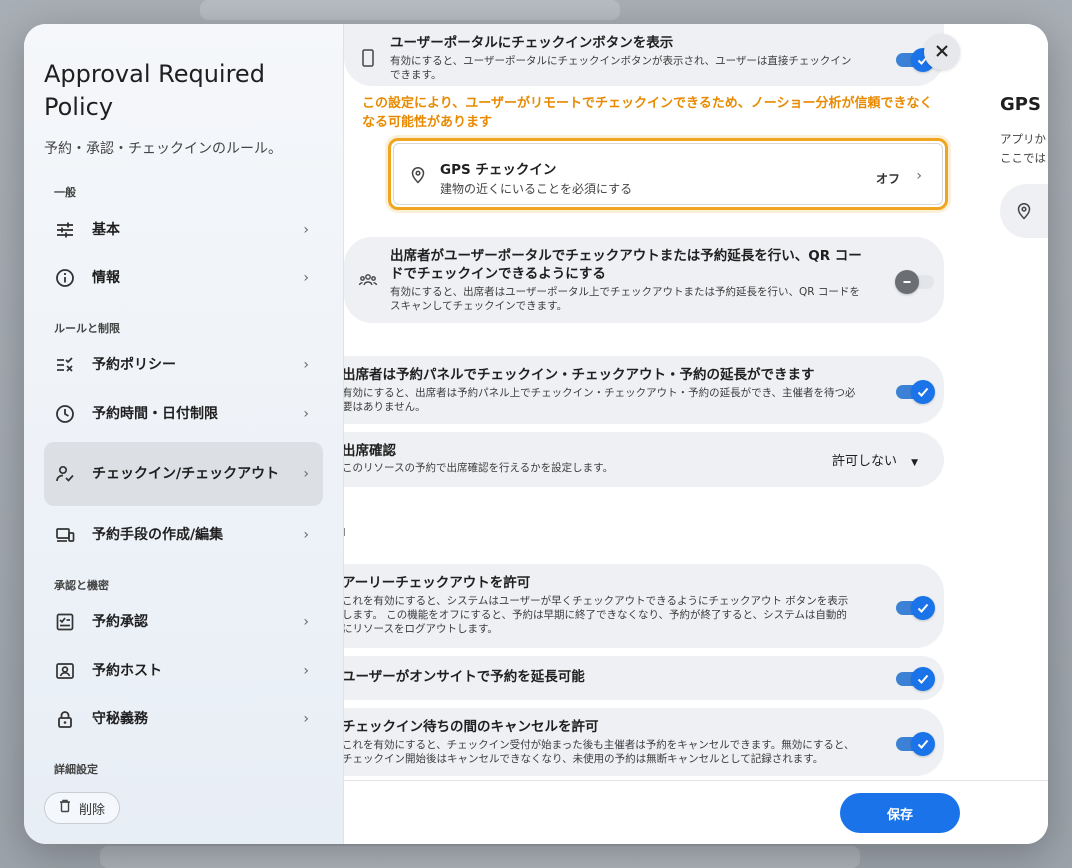  What do you see at coordinates (120, 719) in the screenshot?
I see `sidebar-item-label: 守秘義務` at bounding box center [120, 719].